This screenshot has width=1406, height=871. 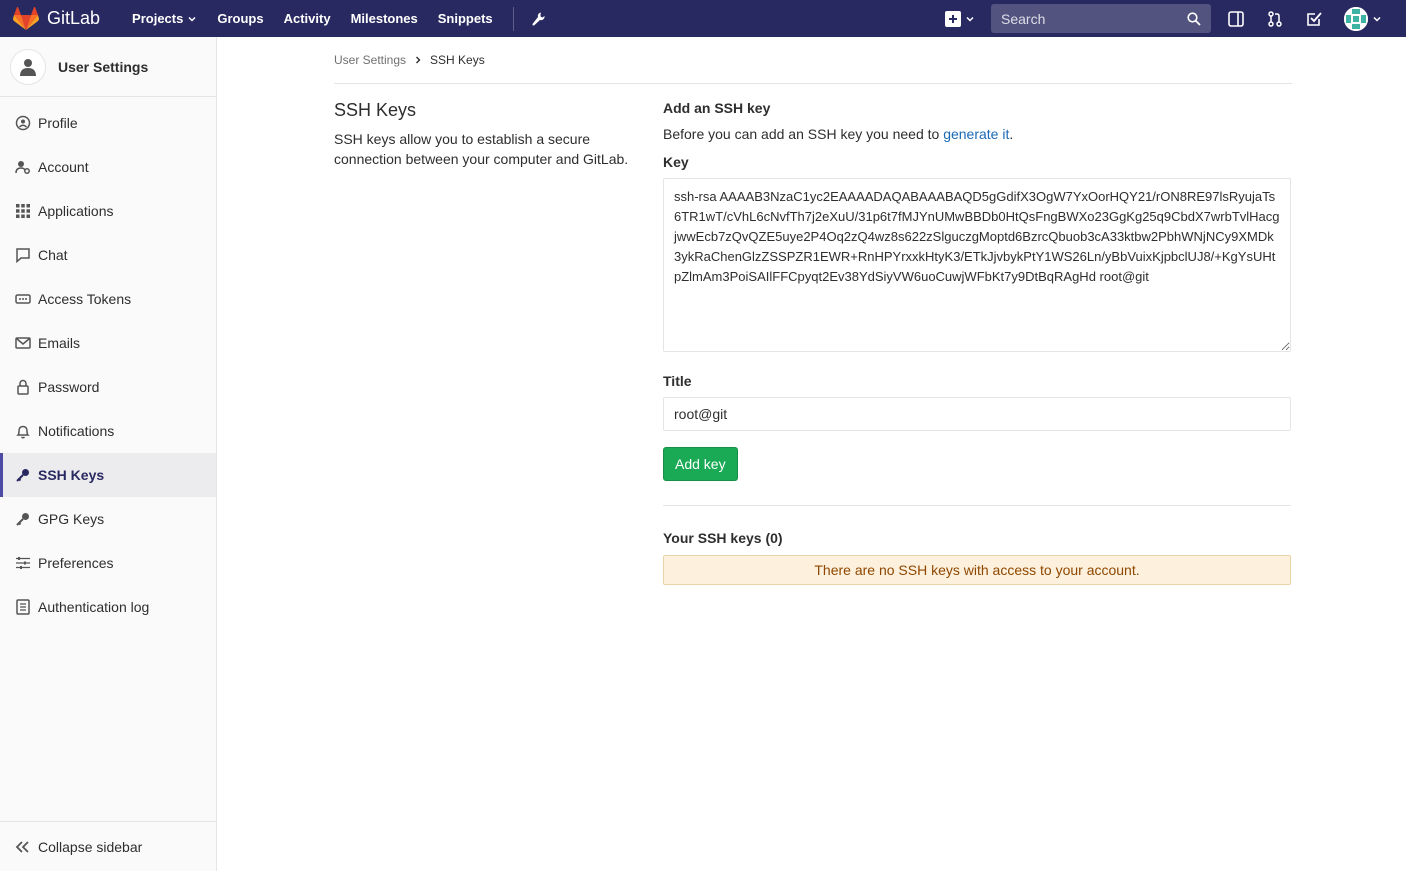 I want to click on avatar, so click(x=1356, y=18).